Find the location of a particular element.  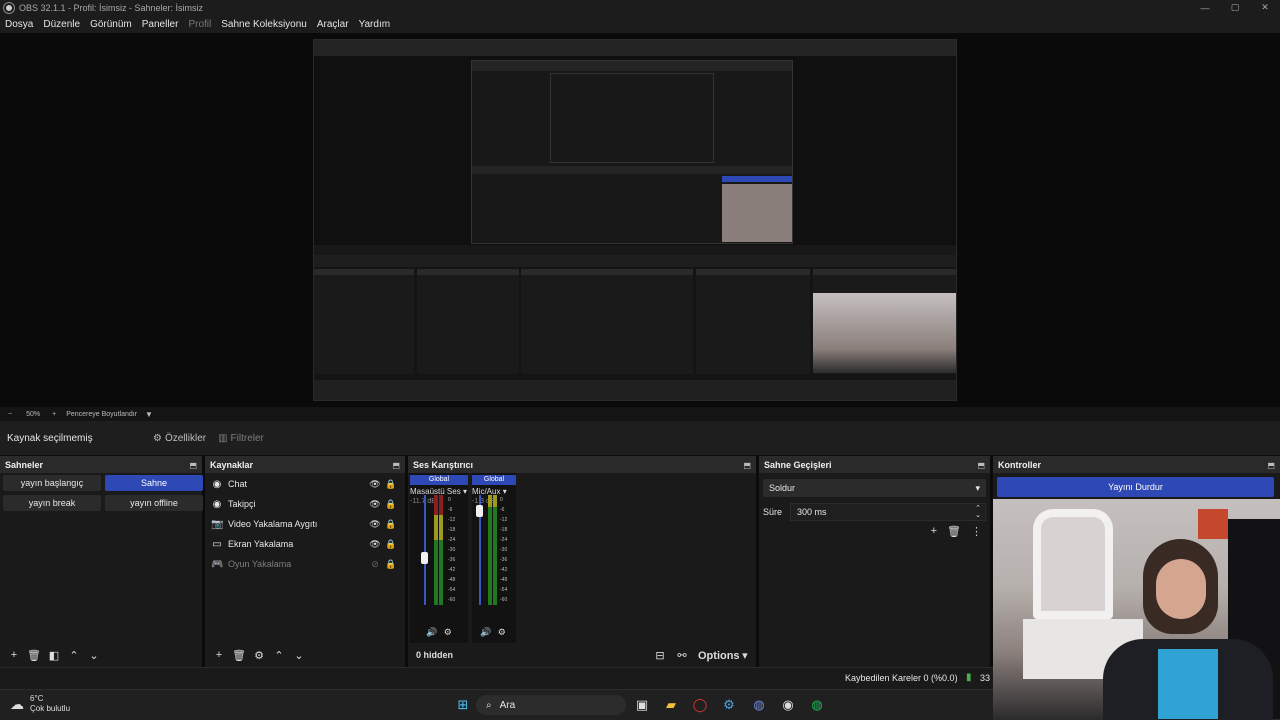

maximize-button: ▢ is located at coordinates (1235, 7).